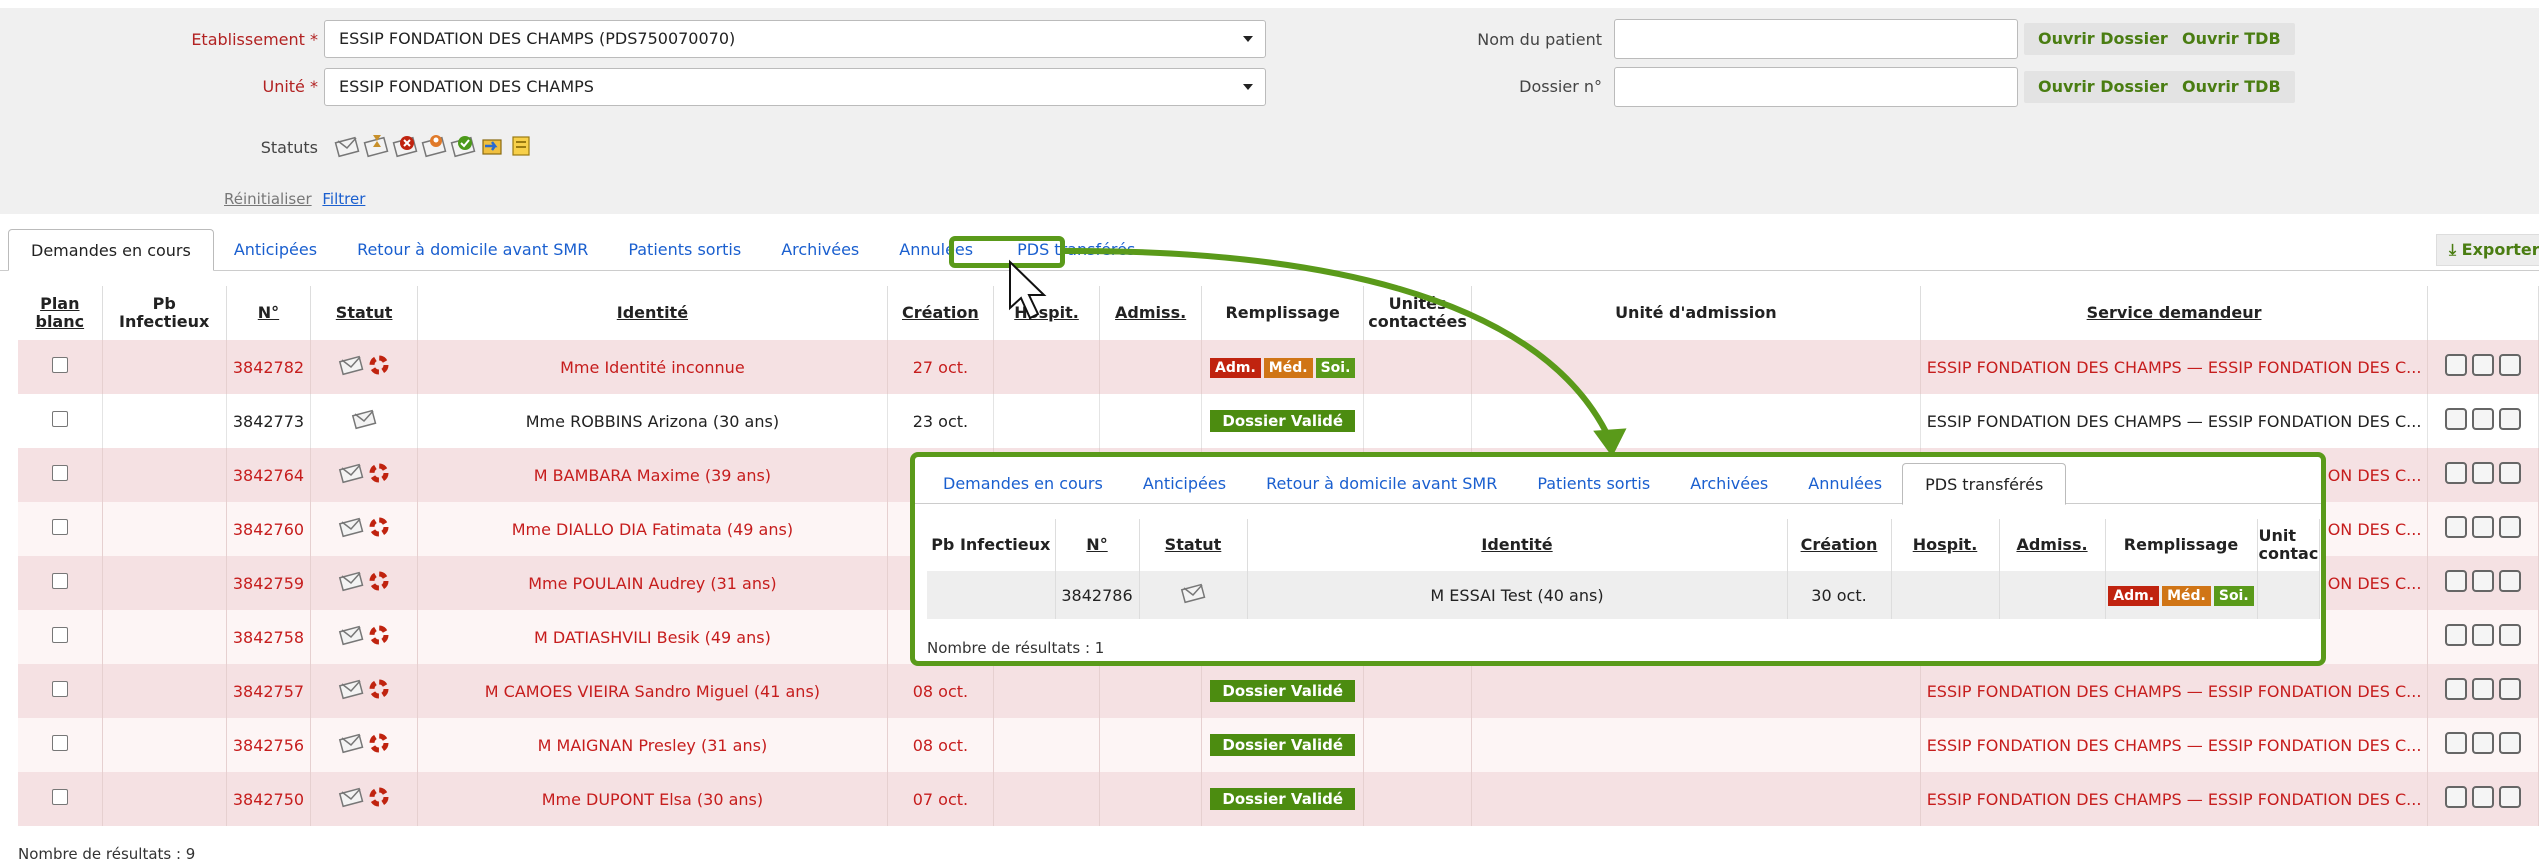 The width and height of the screenshot is (2539, 863). What do you see at coordinates (111, 250) in the screenshot?
I see `tab-demandes-en-cours: Demandes en cours` at bounding box center [111, 250].